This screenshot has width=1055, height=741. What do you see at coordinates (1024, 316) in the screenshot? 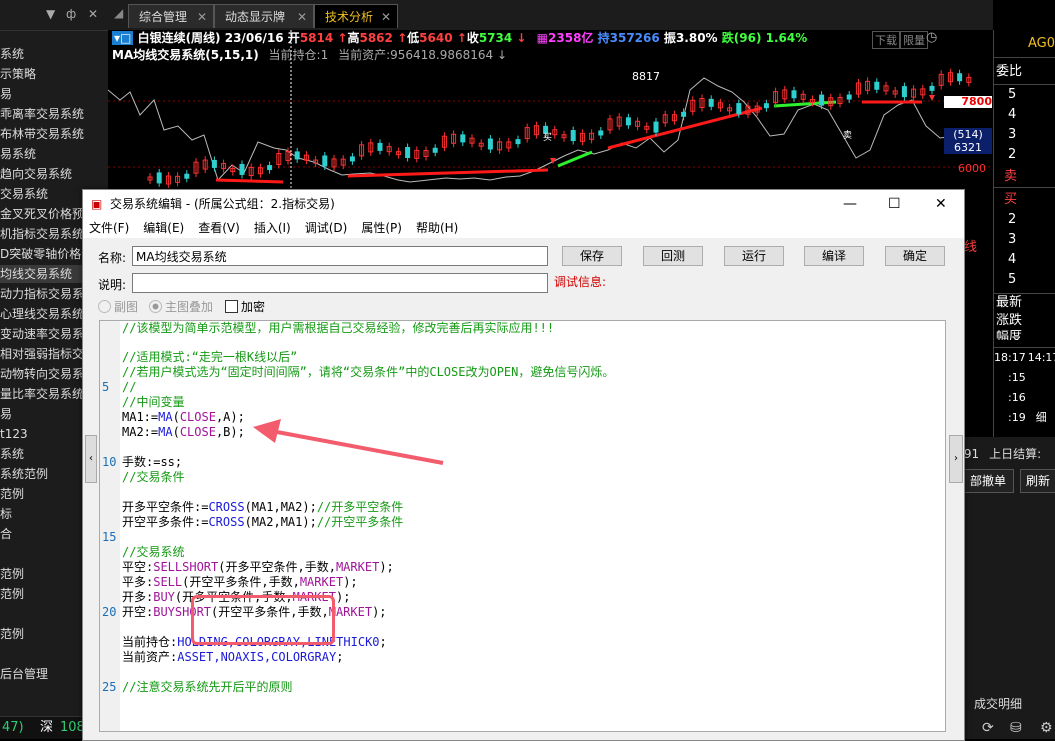
I see `latest-block: 最新 涨跌 幅度` at bounding box center [1024, 316].